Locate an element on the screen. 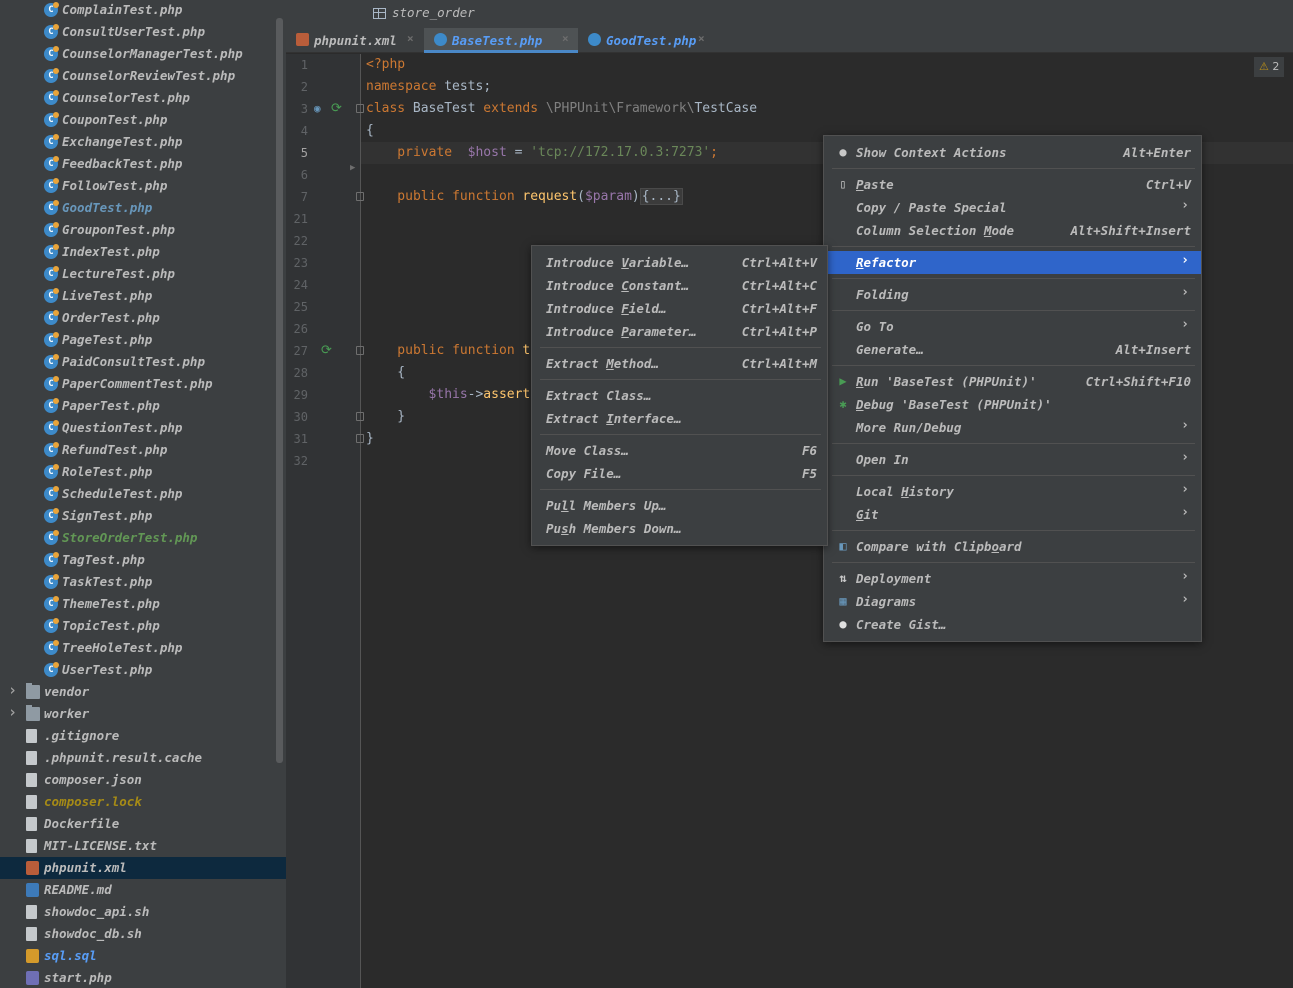  menu-item-go-to: Go To › is located at coordinates (1012, 326).